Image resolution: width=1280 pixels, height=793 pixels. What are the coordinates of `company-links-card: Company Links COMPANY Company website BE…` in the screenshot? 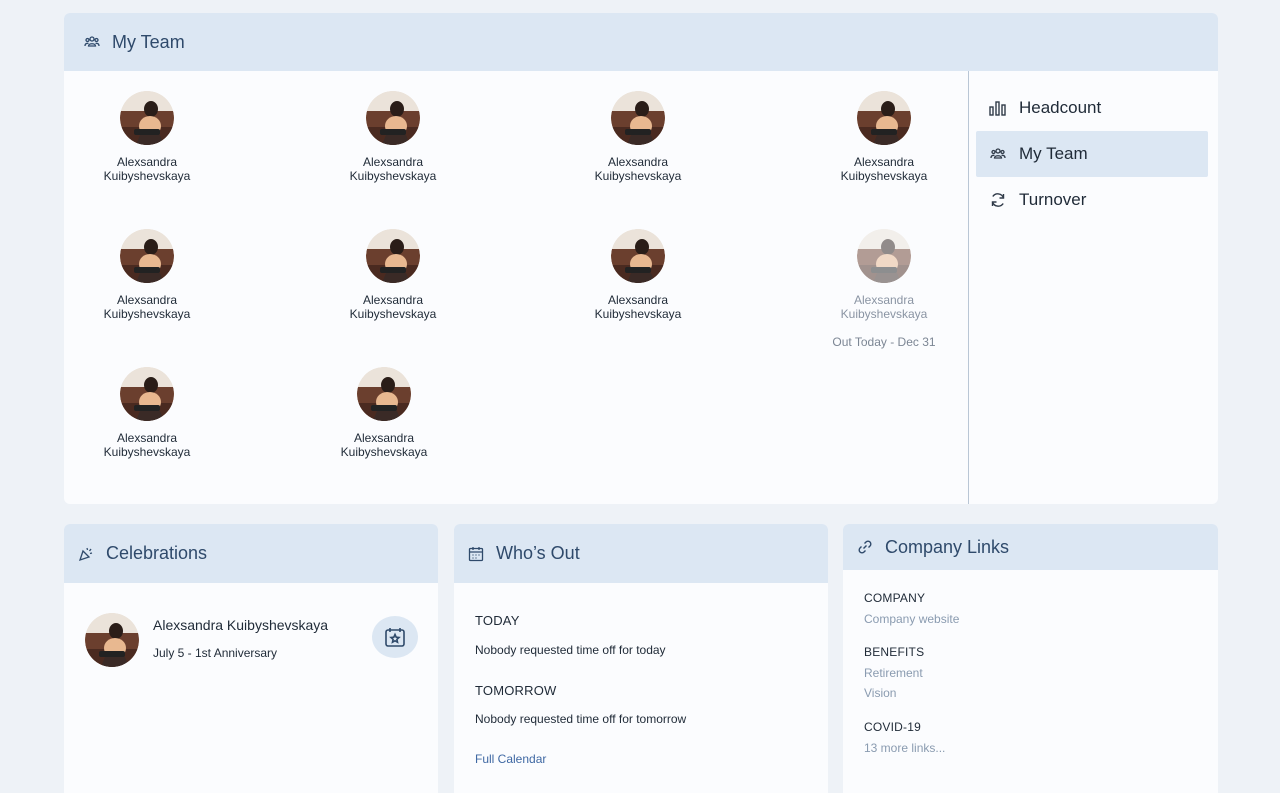 It's located at (1030, 658).